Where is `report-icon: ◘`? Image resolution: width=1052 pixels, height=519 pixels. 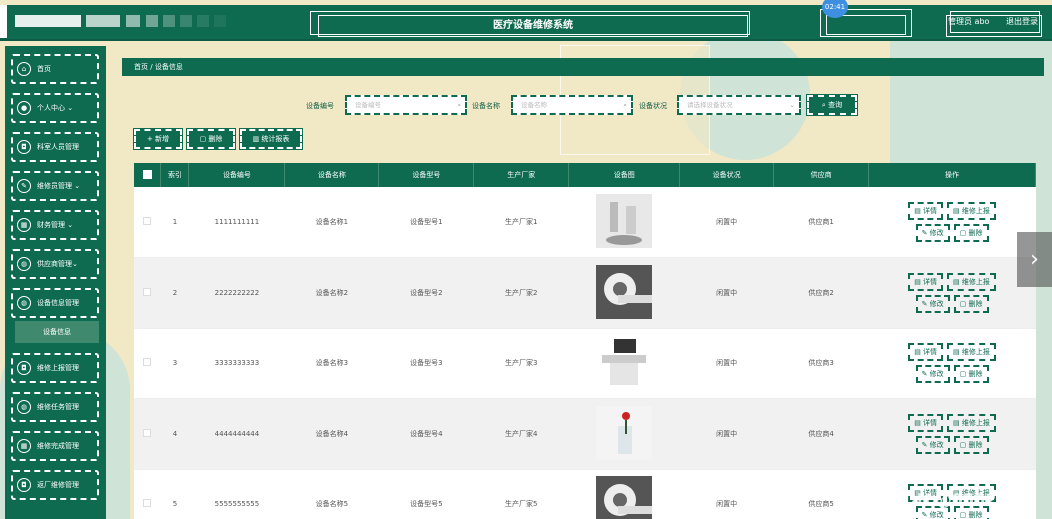 report-icon: ◘ is located at coordinates (24, 368).